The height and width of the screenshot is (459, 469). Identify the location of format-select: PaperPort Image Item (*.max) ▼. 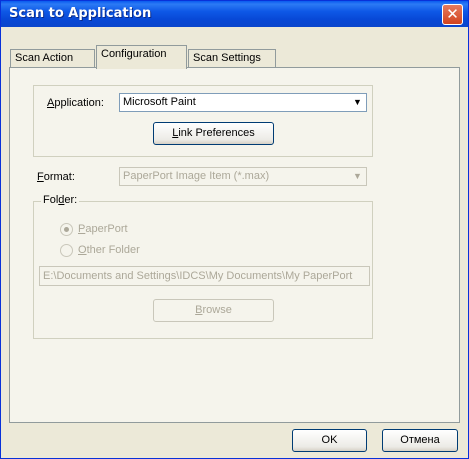
(243, 176).